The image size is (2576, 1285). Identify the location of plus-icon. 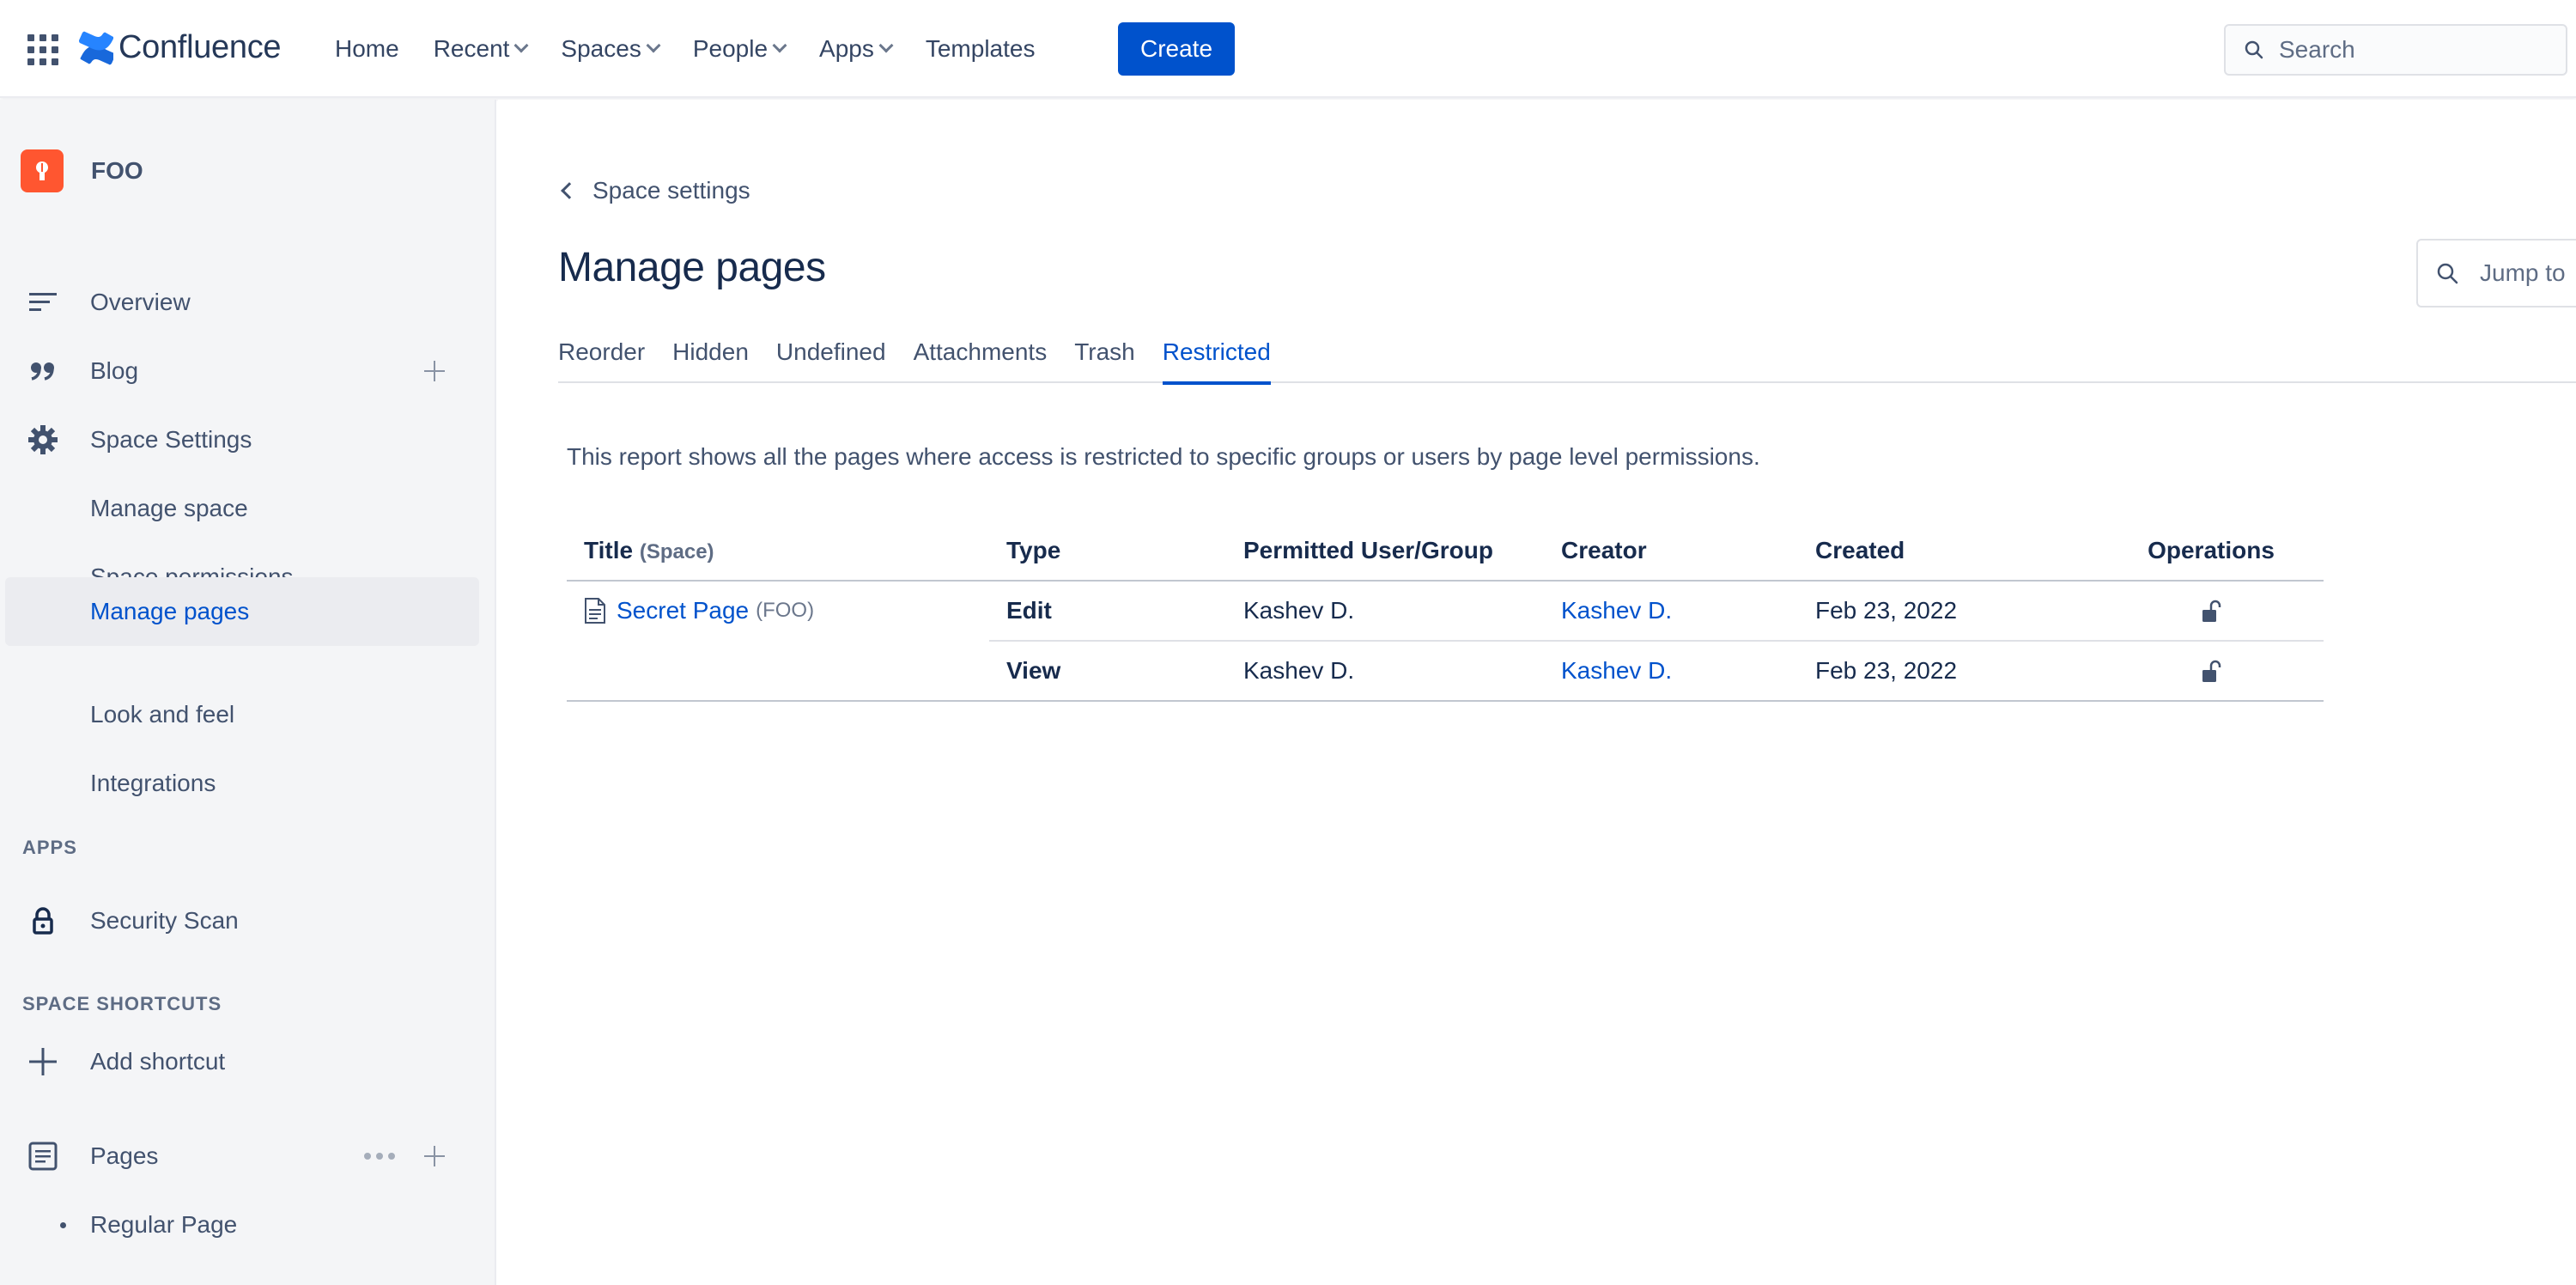
(43, 1062).